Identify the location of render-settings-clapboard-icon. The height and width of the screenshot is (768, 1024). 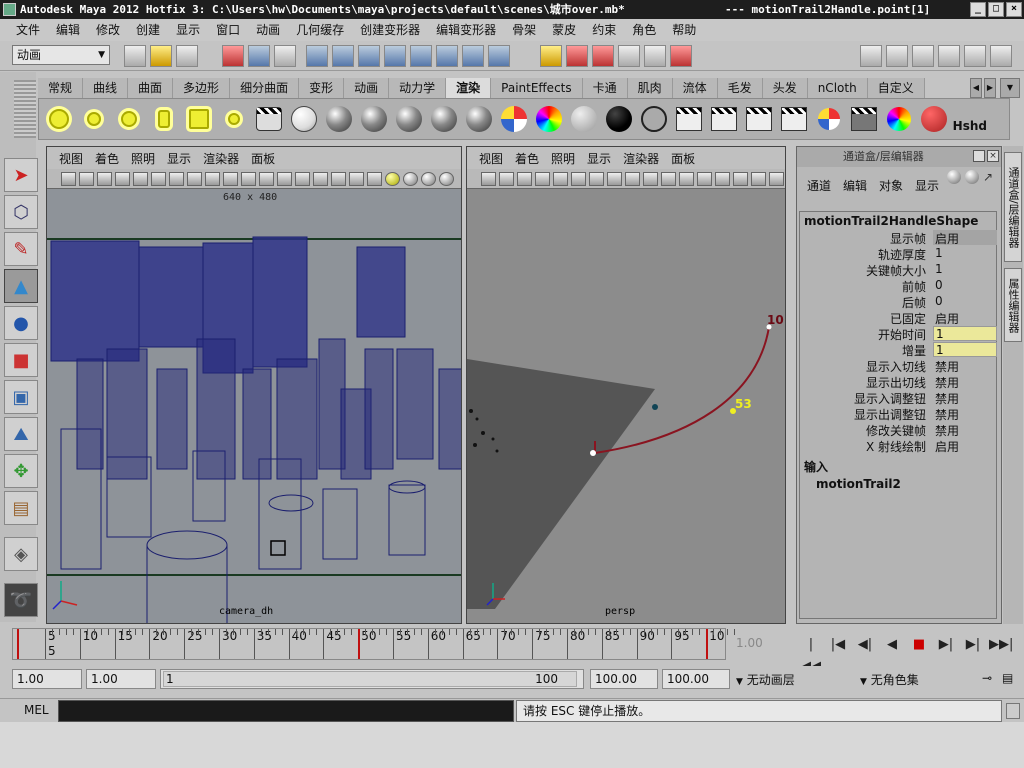
(794, 119).